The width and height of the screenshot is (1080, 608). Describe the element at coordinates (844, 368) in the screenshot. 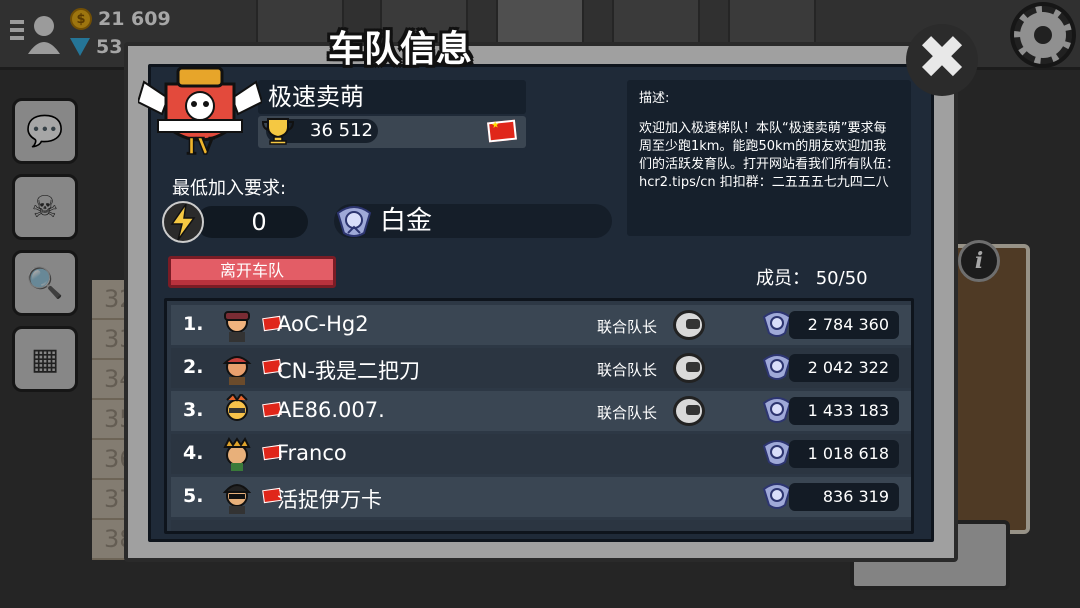

I see `member-score: 2 042 322` at that location.